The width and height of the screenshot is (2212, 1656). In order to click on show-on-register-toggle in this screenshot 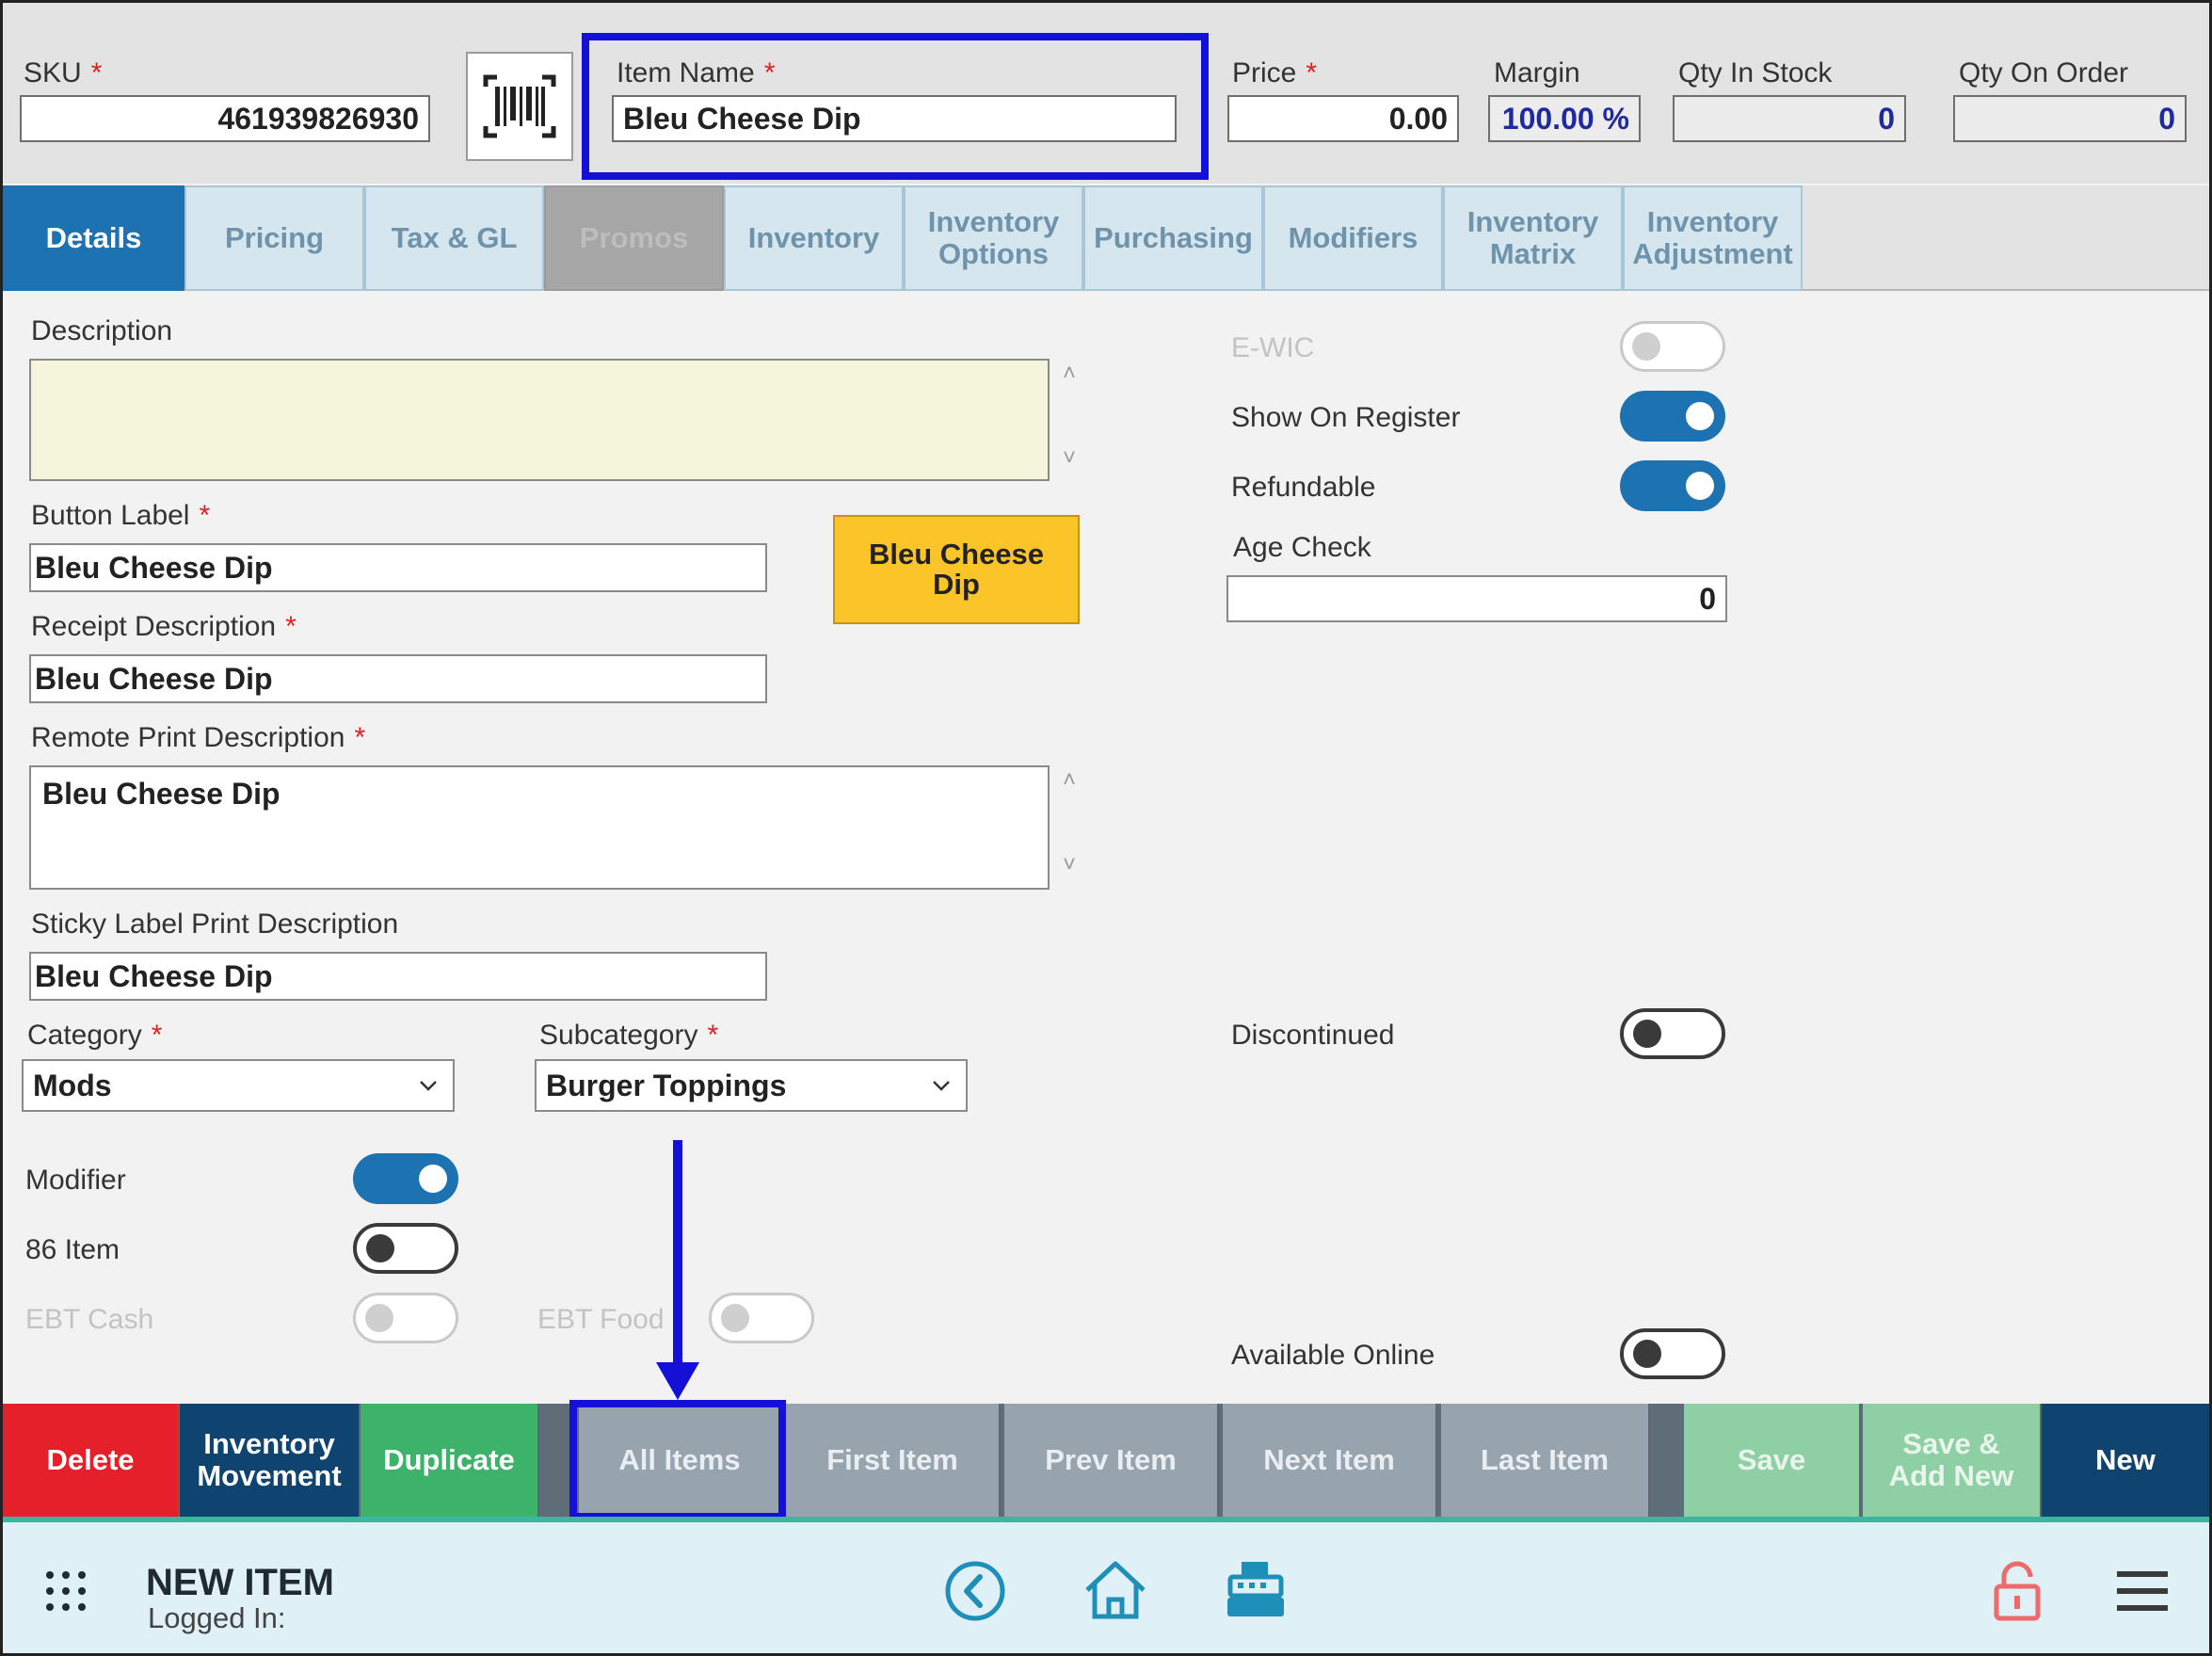, I will do `click(1672, 416)`.